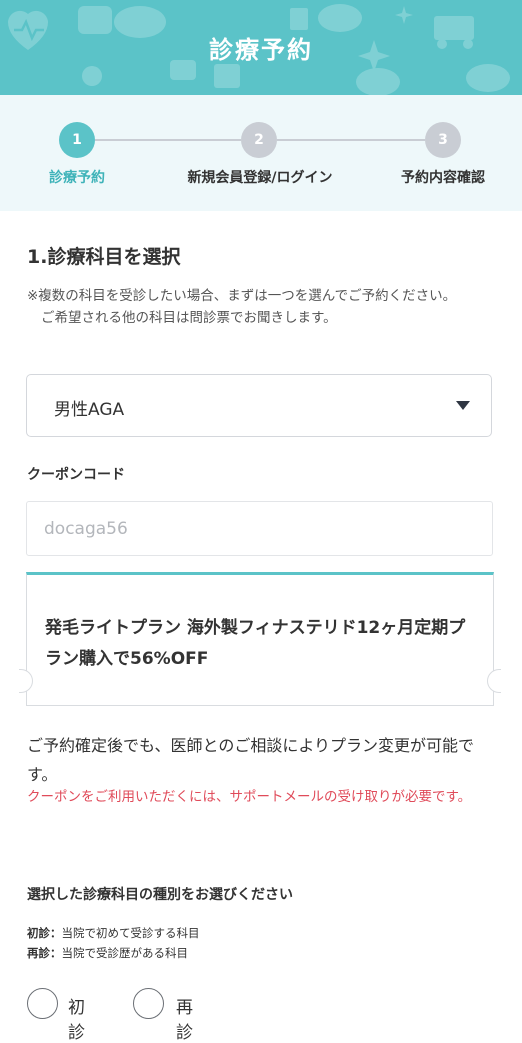 The height and width of the screenshot is (1043, 522). What do you see at coordinates (76, 1018) in the screenshot?
I see `first-visit-option-label: 初診` at bounding box center [76, 1018].